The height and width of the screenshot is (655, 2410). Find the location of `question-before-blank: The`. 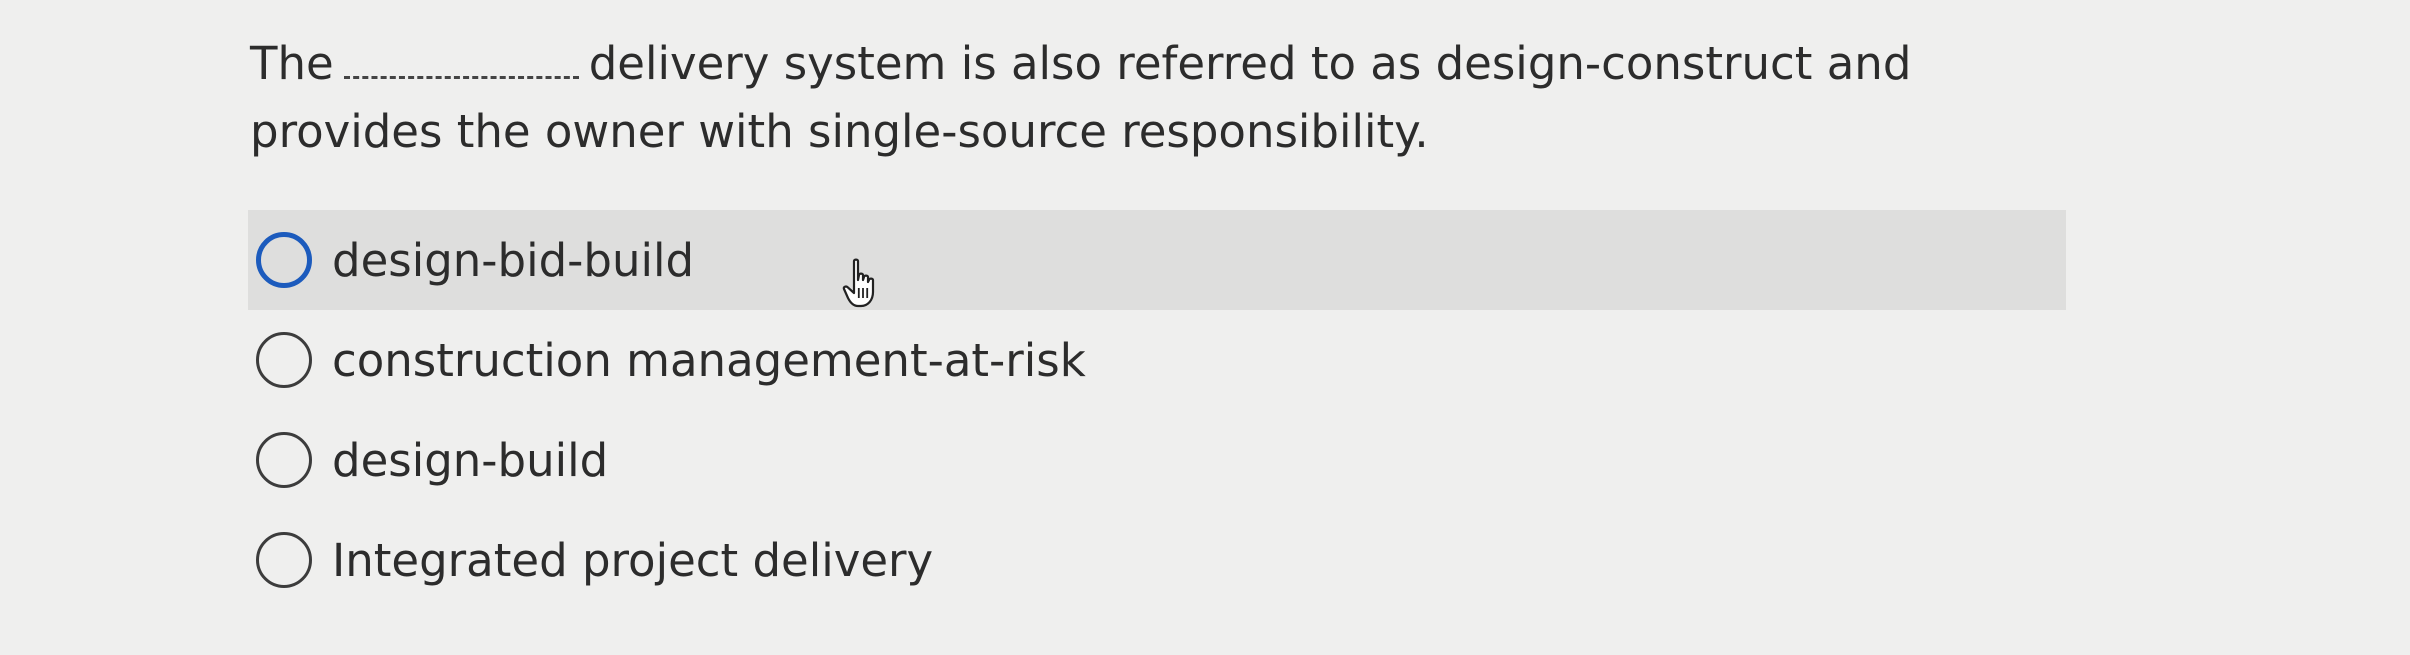

question-before-blank: The is located at coordinates (292, 63).